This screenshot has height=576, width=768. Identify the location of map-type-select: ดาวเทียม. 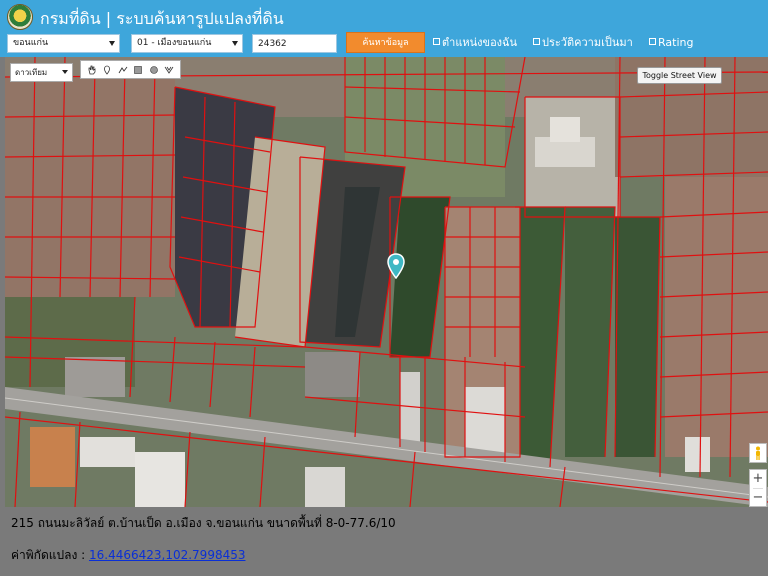
(41, 72).